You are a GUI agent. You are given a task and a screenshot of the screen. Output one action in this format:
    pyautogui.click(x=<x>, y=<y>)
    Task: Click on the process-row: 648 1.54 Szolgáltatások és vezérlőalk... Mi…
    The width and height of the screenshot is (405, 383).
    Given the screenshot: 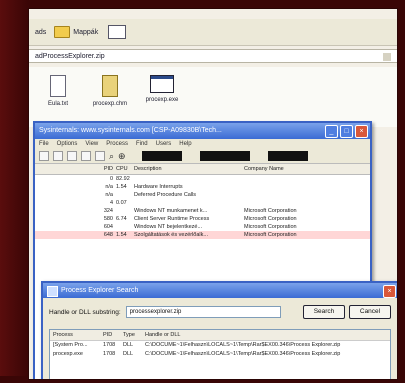 What is the action you would take?
    pyautogui.click(x=202, y=235)
    